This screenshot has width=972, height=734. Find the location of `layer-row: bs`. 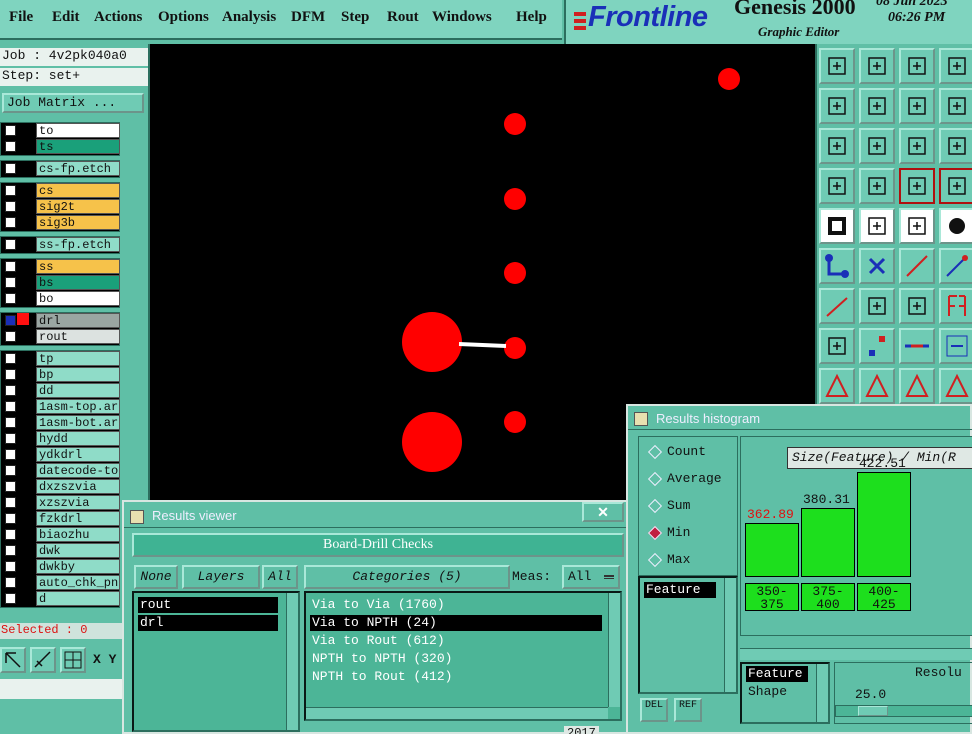

layer-row: bs is located at coordinates (61, 282).